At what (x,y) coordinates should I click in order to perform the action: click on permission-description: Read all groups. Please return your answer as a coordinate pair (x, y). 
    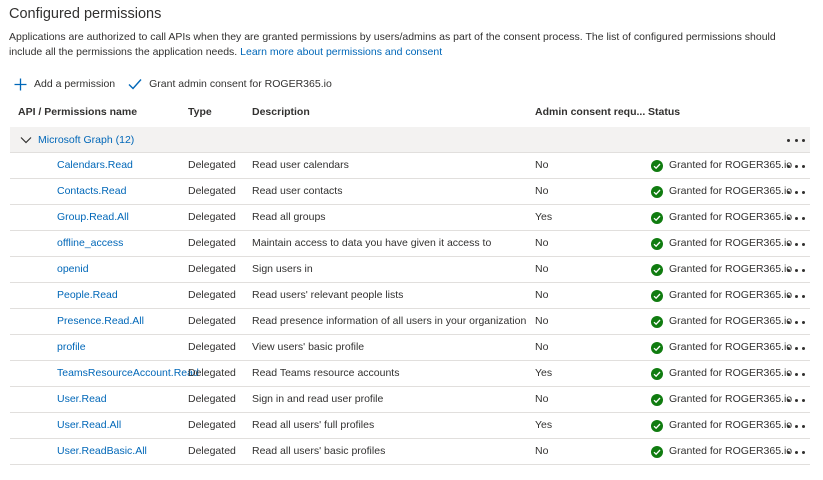
    Looking at the image, I should click on (289, 217).